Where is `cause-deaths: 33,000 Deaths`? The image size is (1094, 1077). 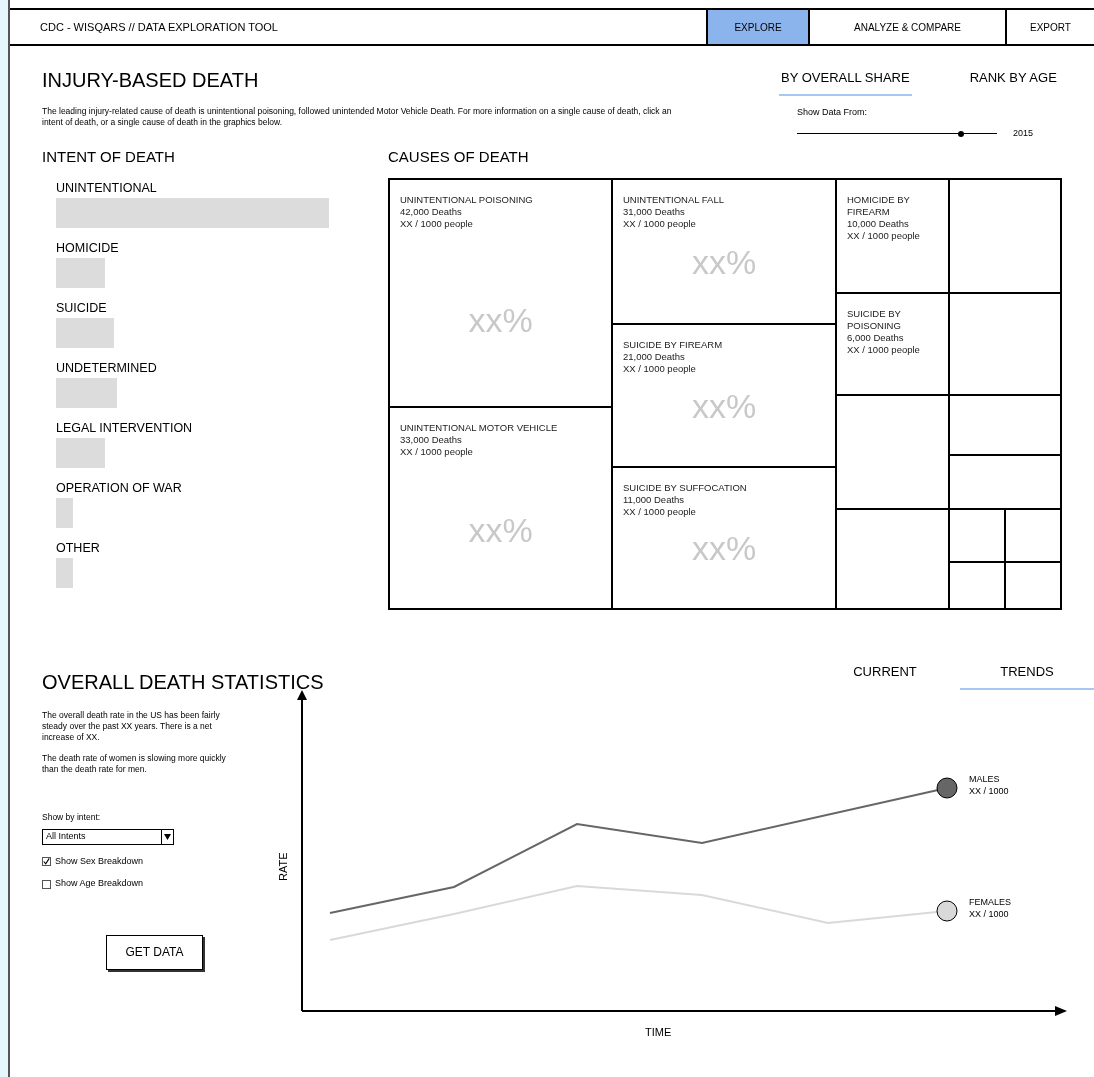 cause-deaths: 33,000 Deaths is located at coordinates (431, 440).